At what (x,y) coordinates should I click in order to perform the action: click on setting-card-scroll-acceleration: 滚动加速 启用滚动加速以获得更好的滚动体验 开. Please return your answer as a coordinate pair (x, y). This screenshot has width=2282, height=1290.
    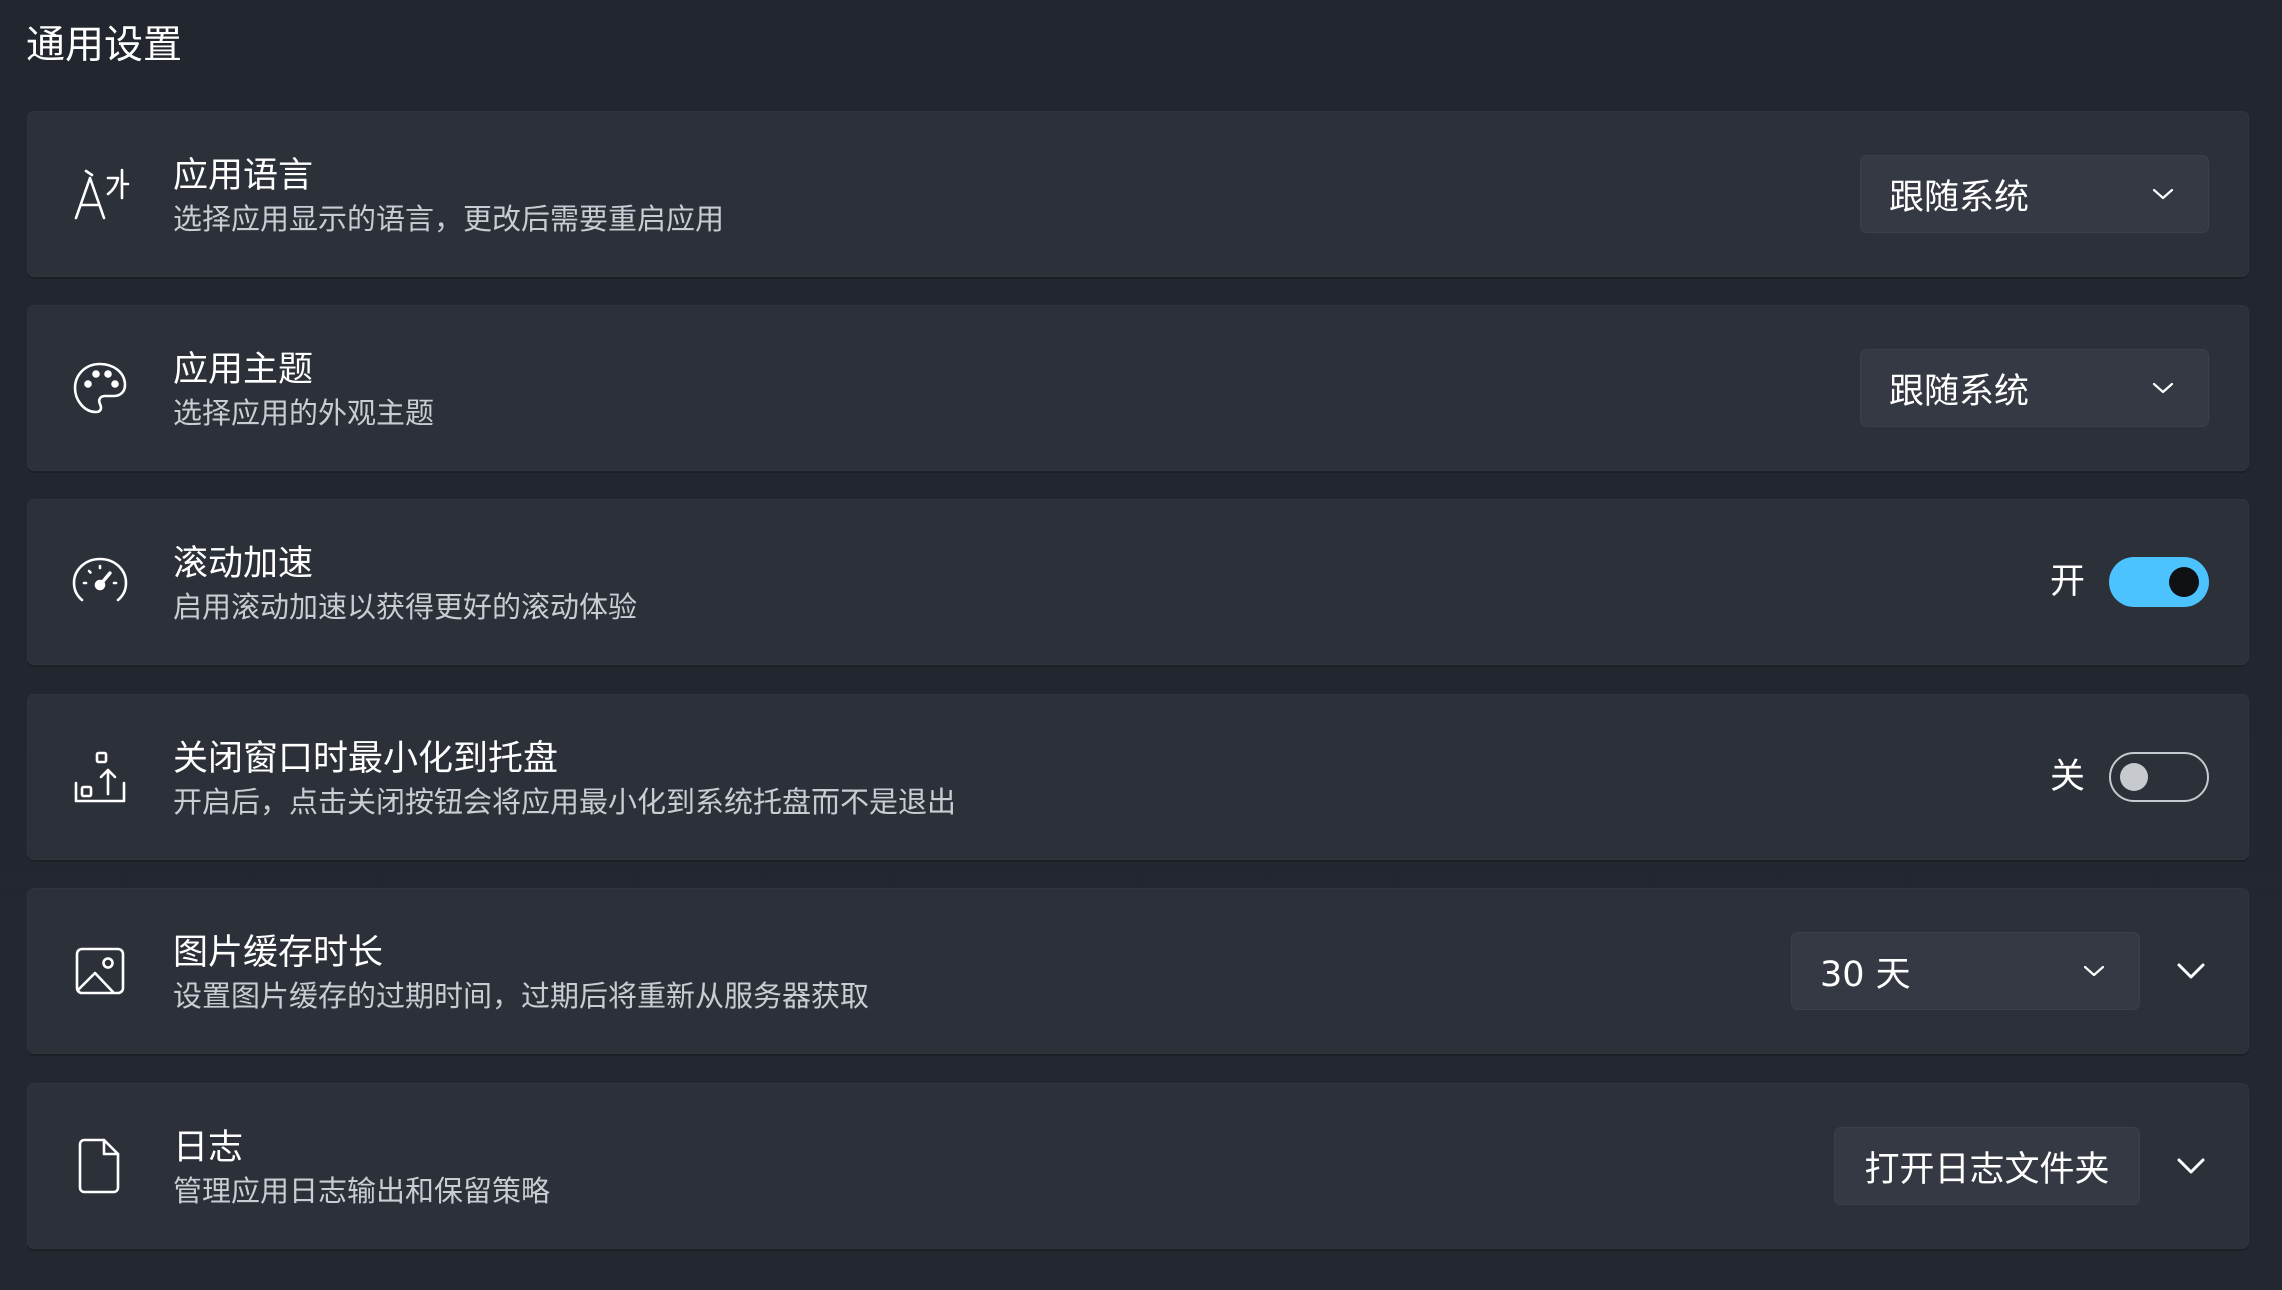
    Looking at the image, I should click on (1138, 582).